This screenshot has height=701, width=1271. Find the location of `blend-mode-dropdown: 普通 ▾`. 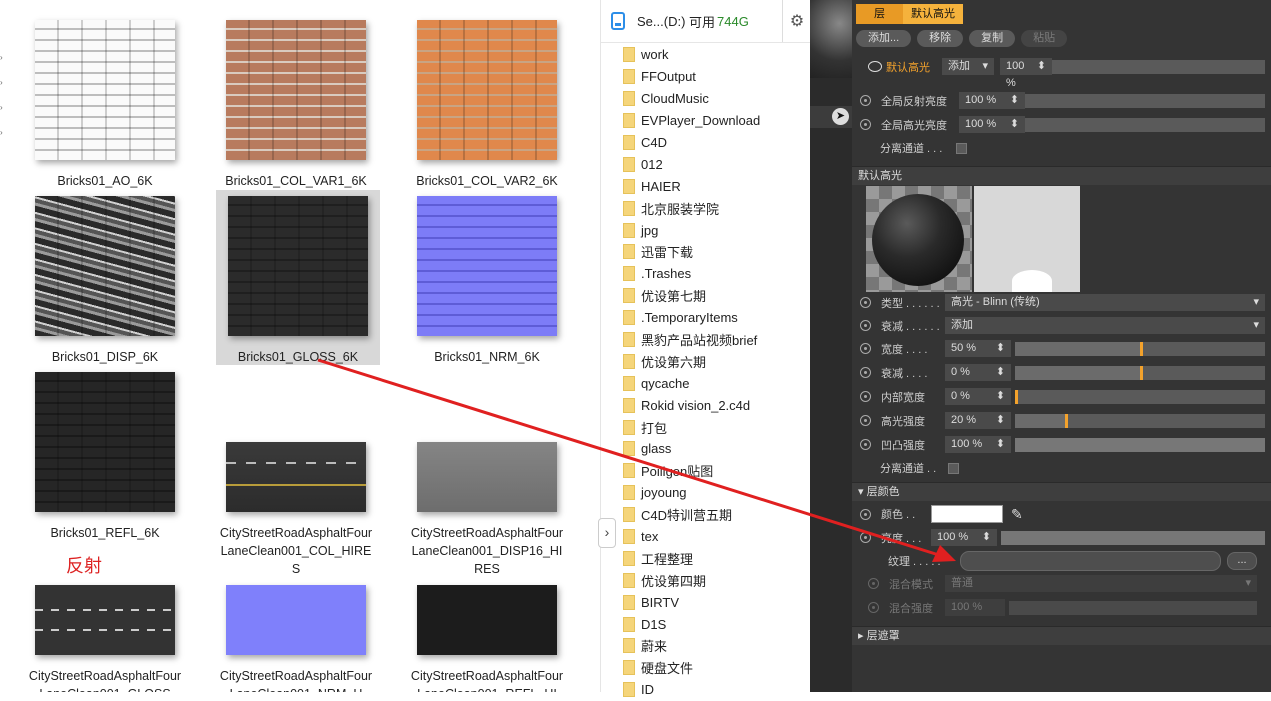

blend-mode-dropdown: 普通 ▾ is located at coordinates (1101, 583).